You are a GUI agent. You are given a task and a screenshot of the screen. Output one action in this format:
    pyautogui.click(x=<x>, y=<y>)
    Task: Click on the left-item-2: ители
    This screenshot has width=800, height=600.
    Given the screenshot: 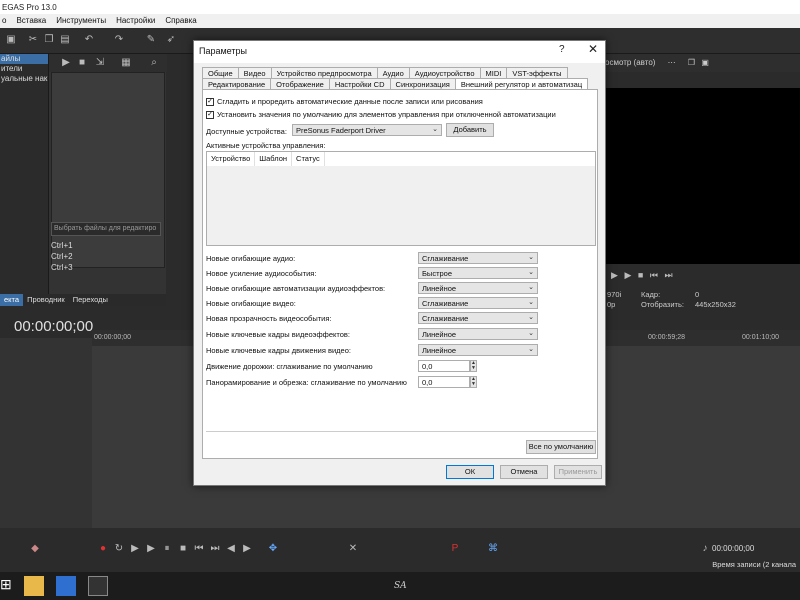 What is the action you would take?
    pyautogui.click(x=24, y=69)
    